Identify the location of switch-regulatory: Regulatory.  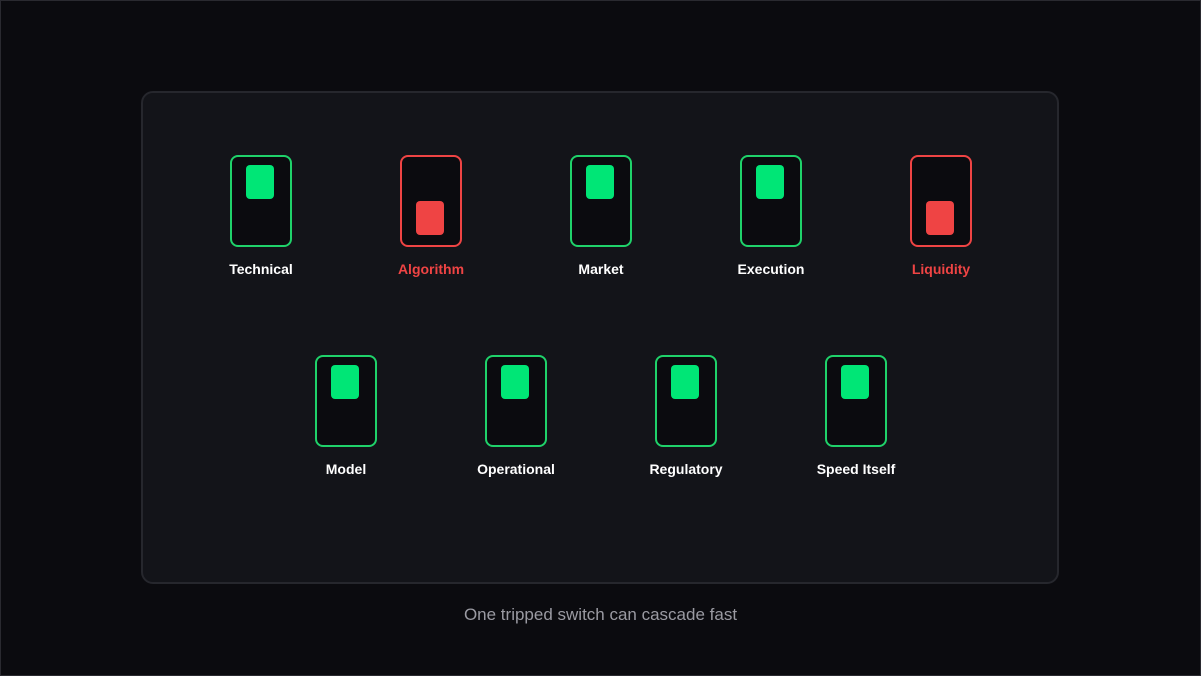
(686, 425).